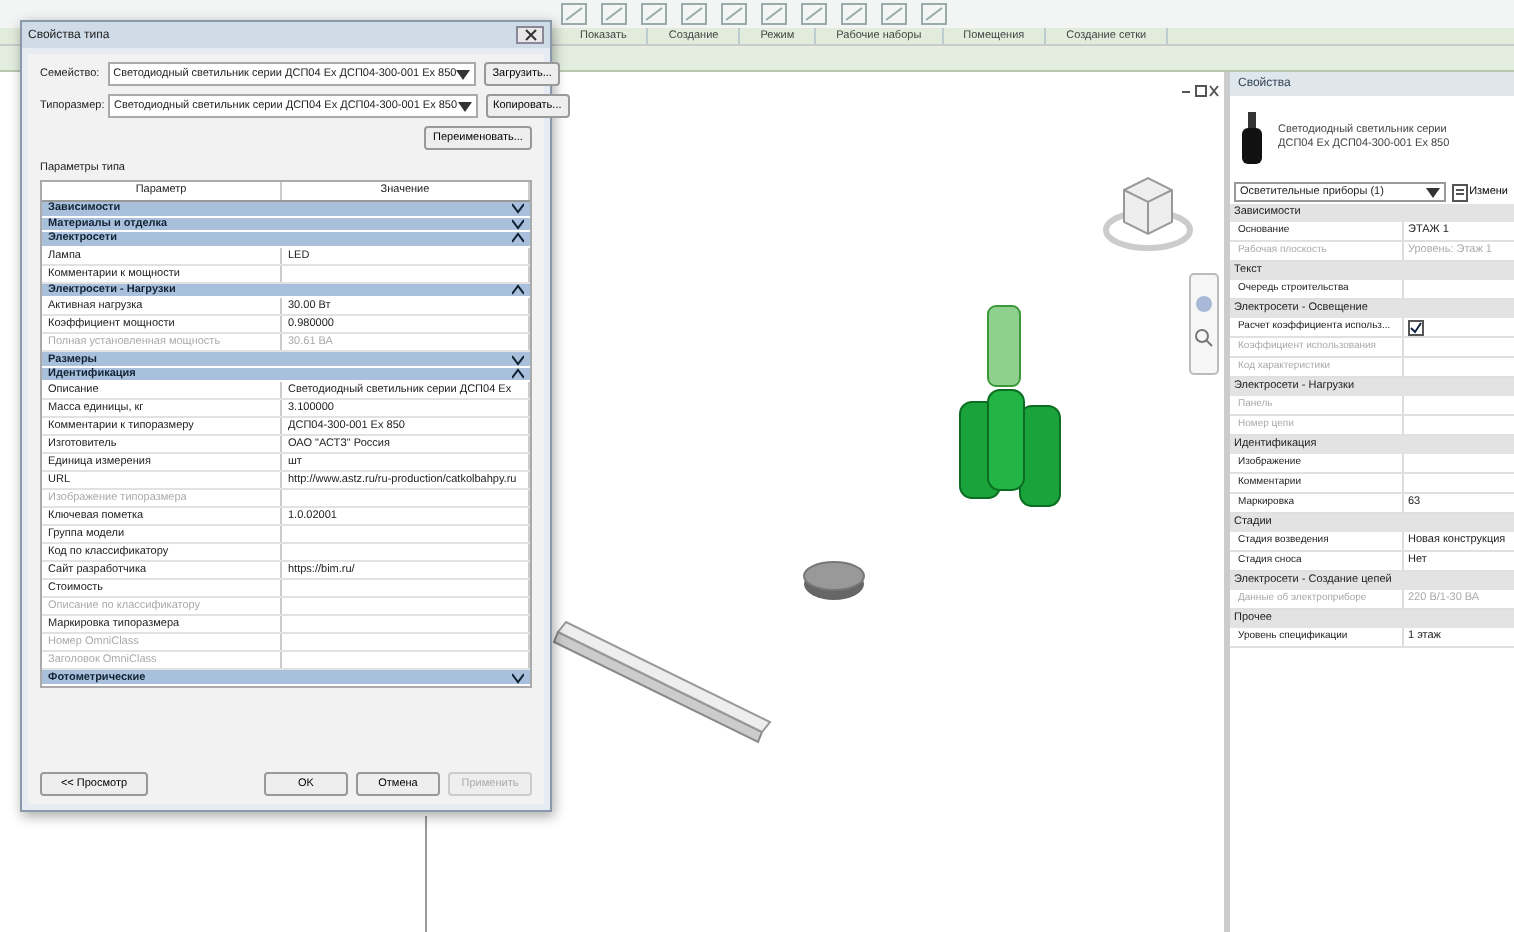 The width and height of the screenshot is (1514, 932). What do you see at coordinates (1416, 327) in the screenshot?
I see `checkbox` at bounding box center [1416, 327].